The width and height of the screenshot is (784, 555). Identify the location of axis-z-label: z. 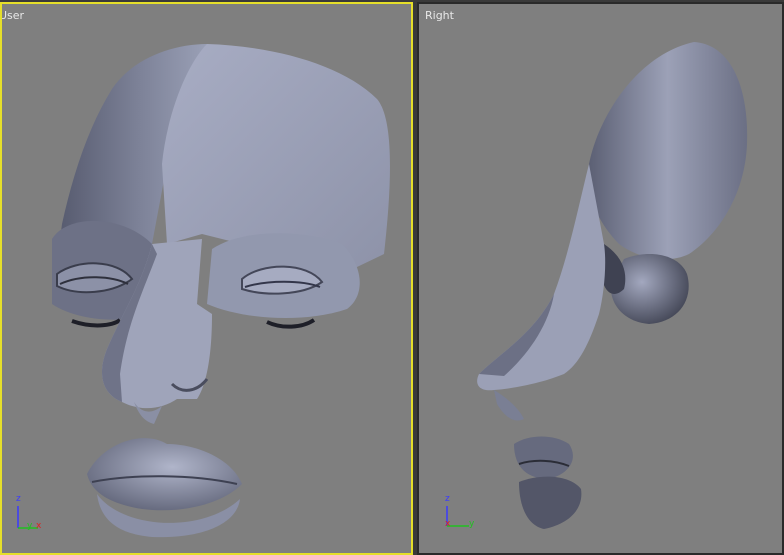
(18, 499).